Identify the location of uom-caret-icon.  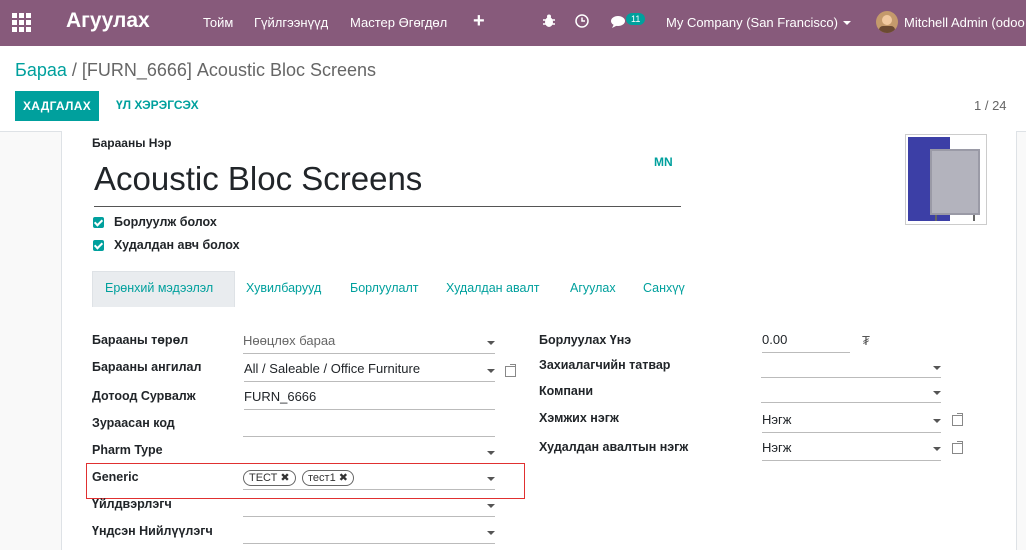
(937, 421).